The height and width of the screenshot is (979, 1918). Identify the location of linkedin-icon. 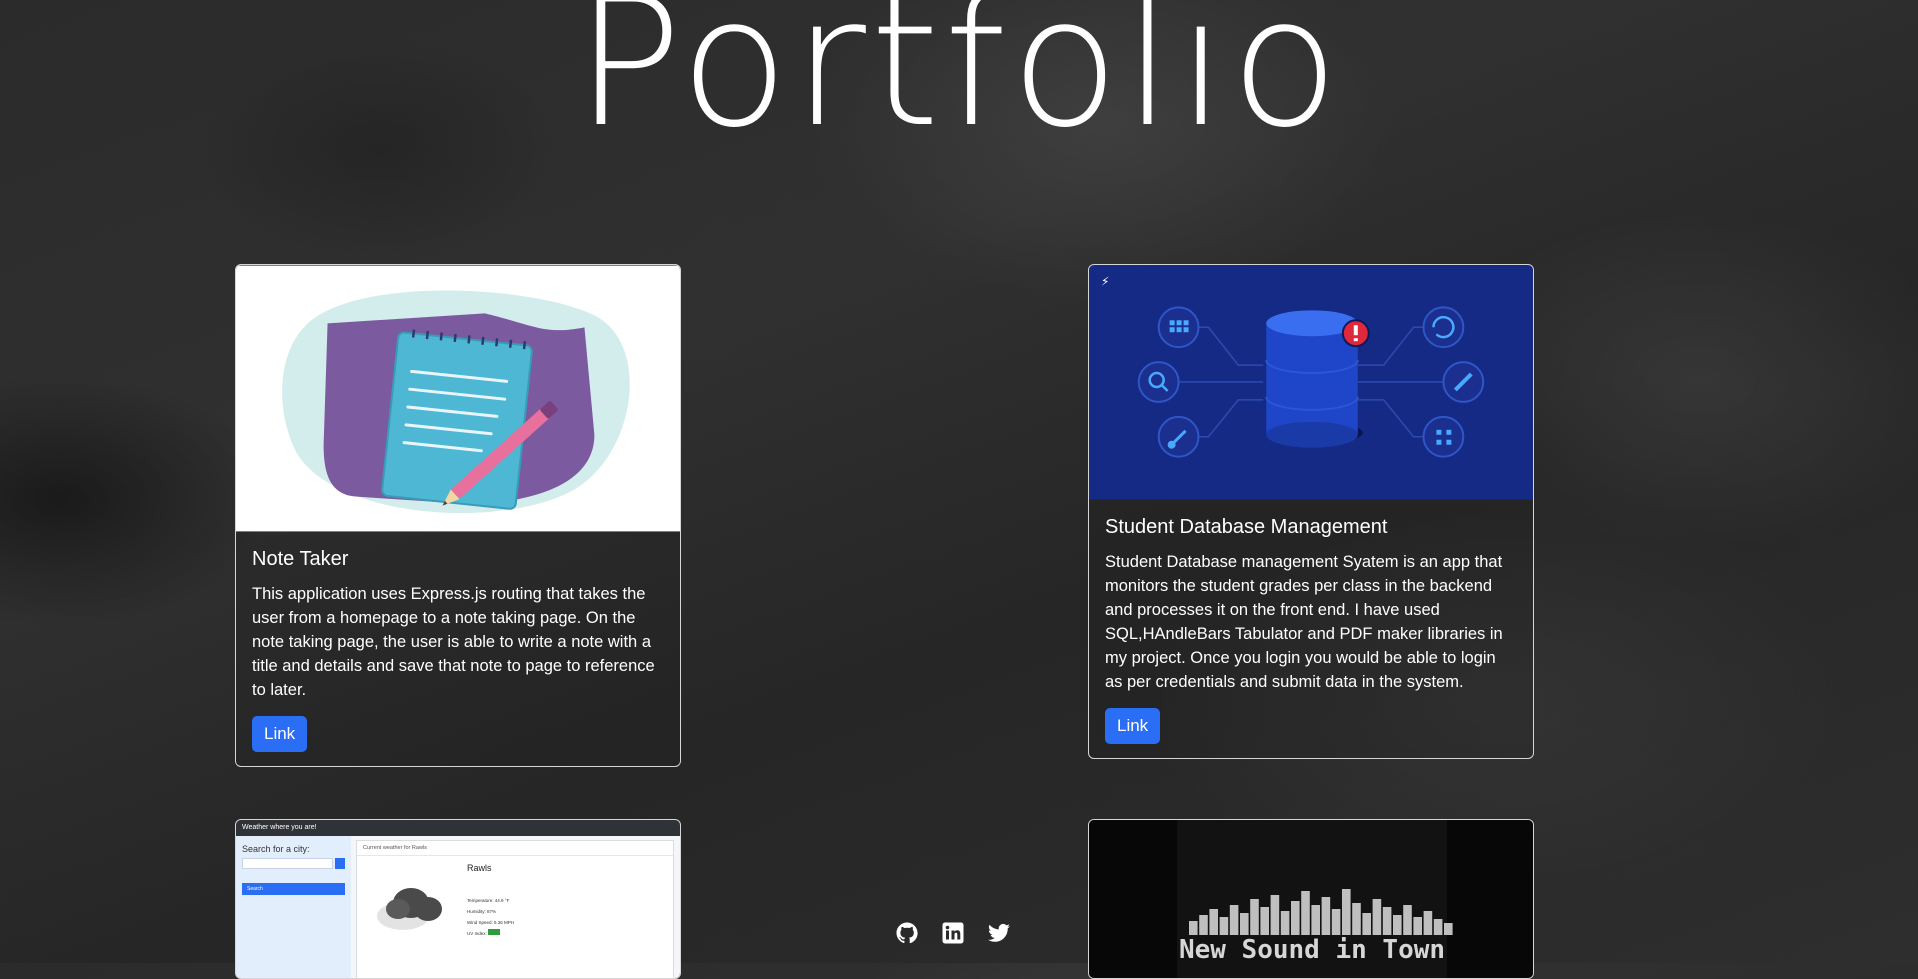
(953, 933).